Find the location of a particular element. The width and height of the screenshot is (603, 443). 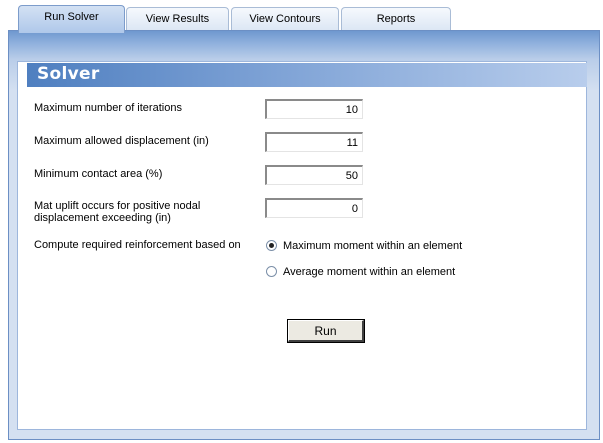

radio-button-unselected is located at coordinates (271, 271).